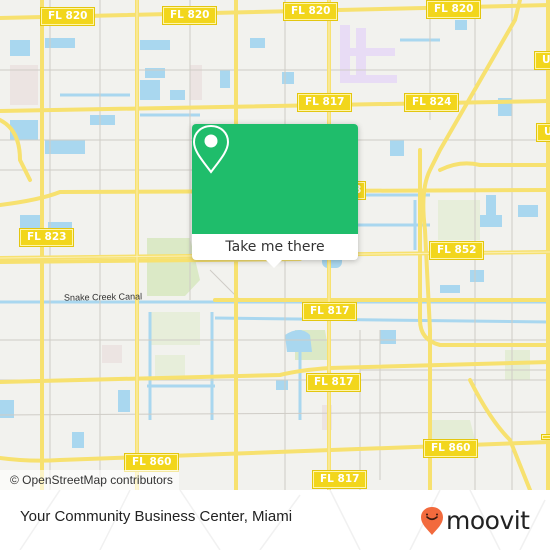  What do you see at coordinates (432, 521) in the screenshot?
I see `moovit-pin-icon` at bounding box center [432, 521].